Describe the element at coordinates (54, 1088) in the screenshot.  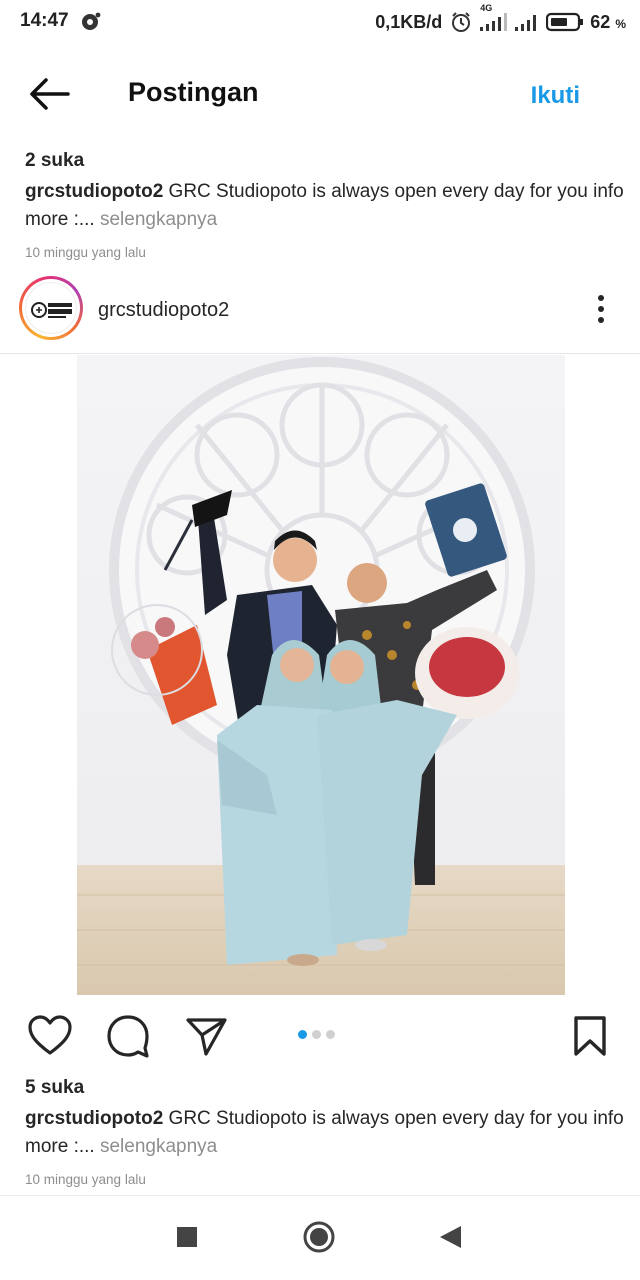
I see `post-likes: 5 suka` at that location.